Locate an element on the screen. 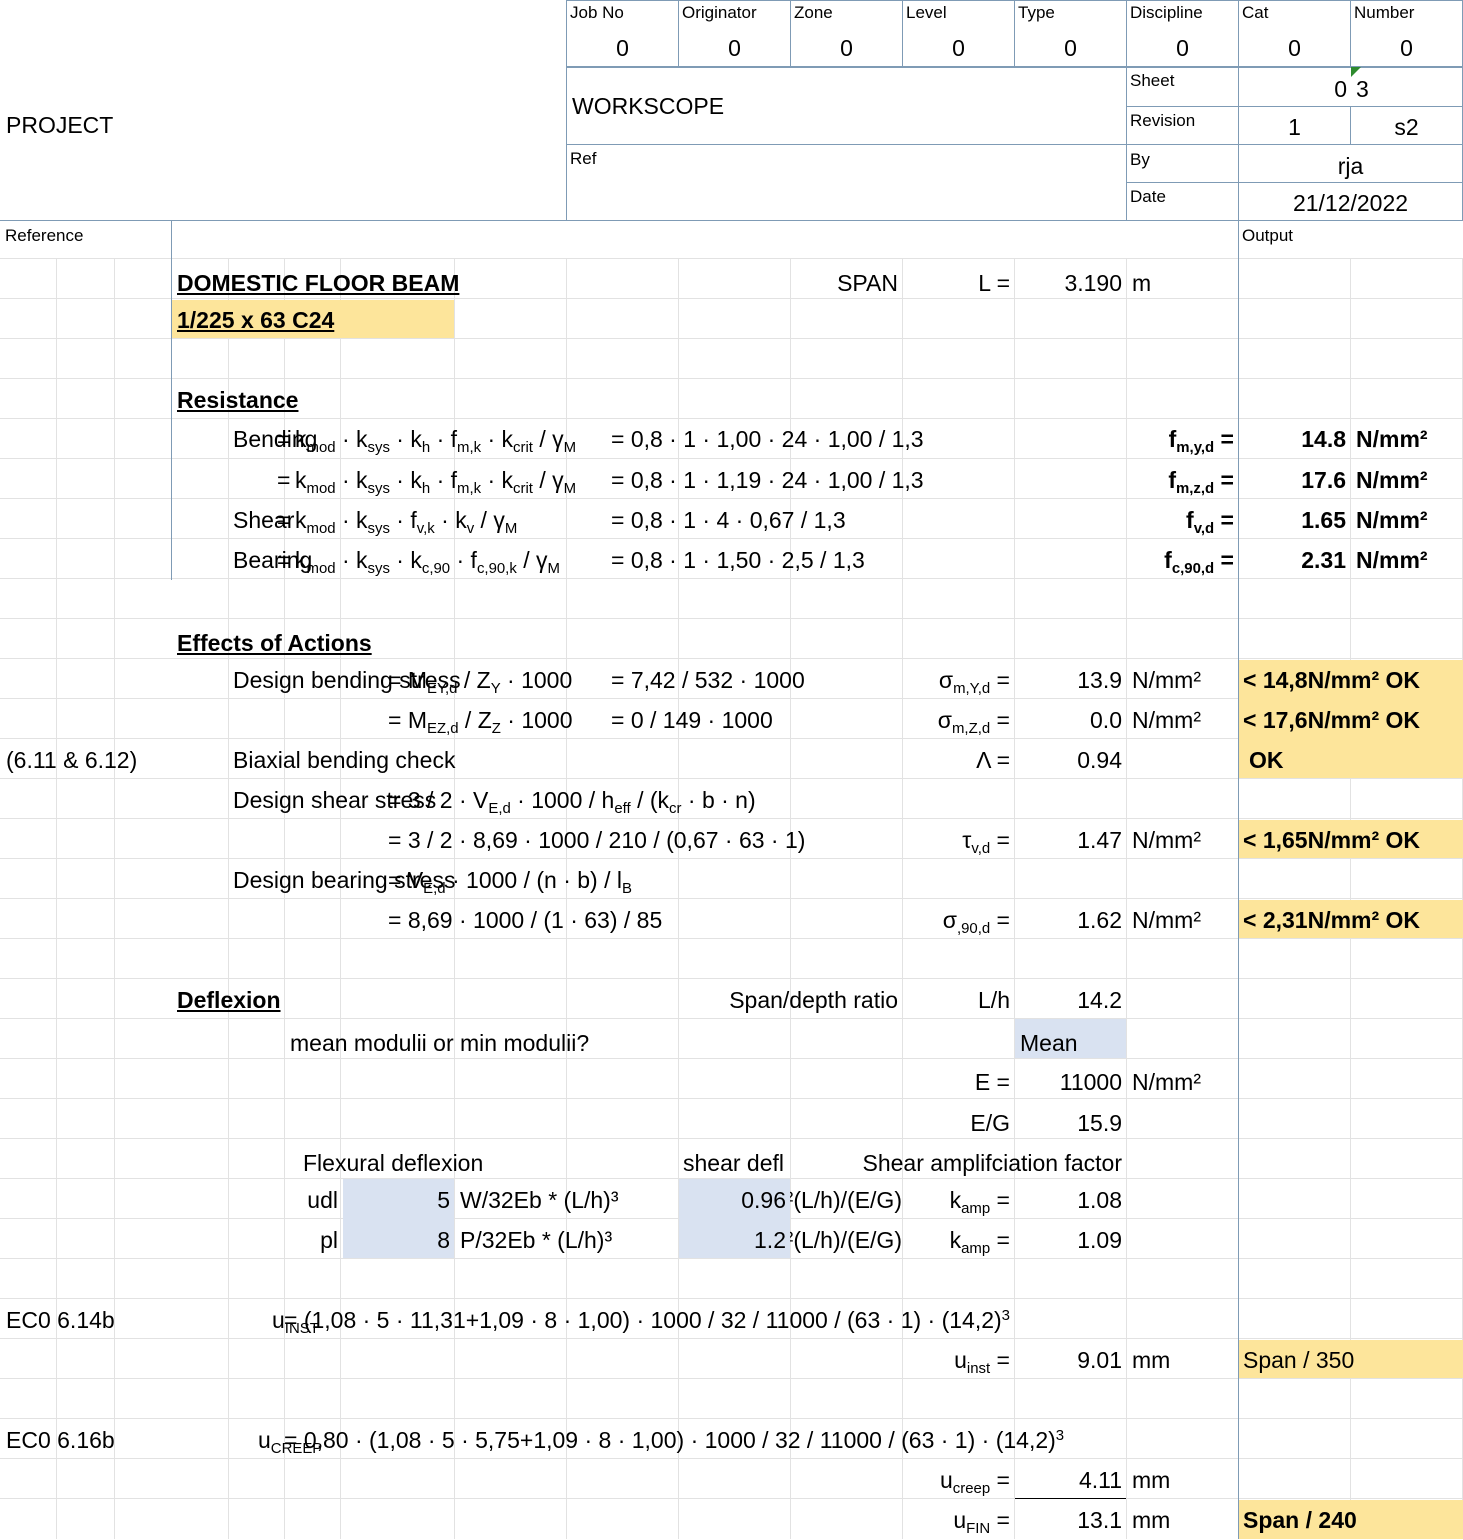 This screenshot has width=1463, height=1540. shear-check: < 1,65N/mm² OK is located at coordinates (1332, 840).